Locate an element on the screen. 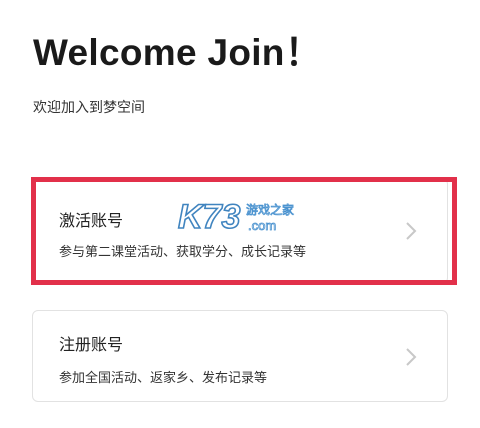 This screenshot has height=428, width=480. watermark-domain: .com is located at coordinates (262, 225).